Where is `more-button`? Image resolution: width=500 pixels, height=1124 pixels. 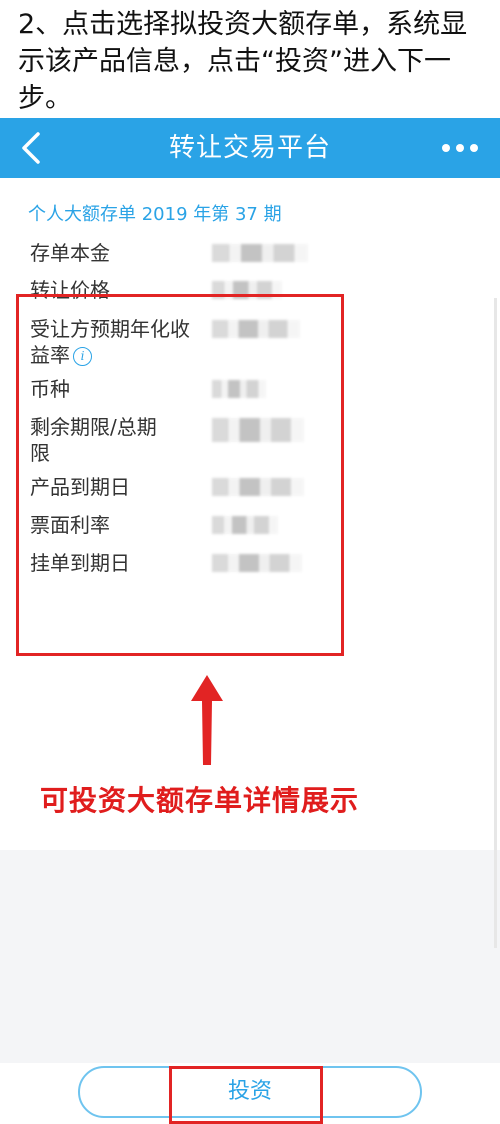 more-button is located at coordinates (460, 148).